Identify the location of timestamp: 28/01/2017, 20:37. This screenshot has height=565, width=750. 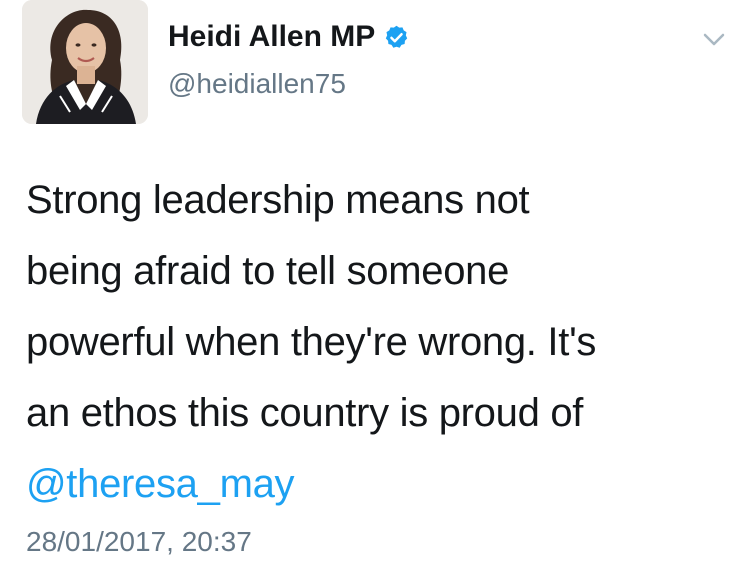
(139, 542).